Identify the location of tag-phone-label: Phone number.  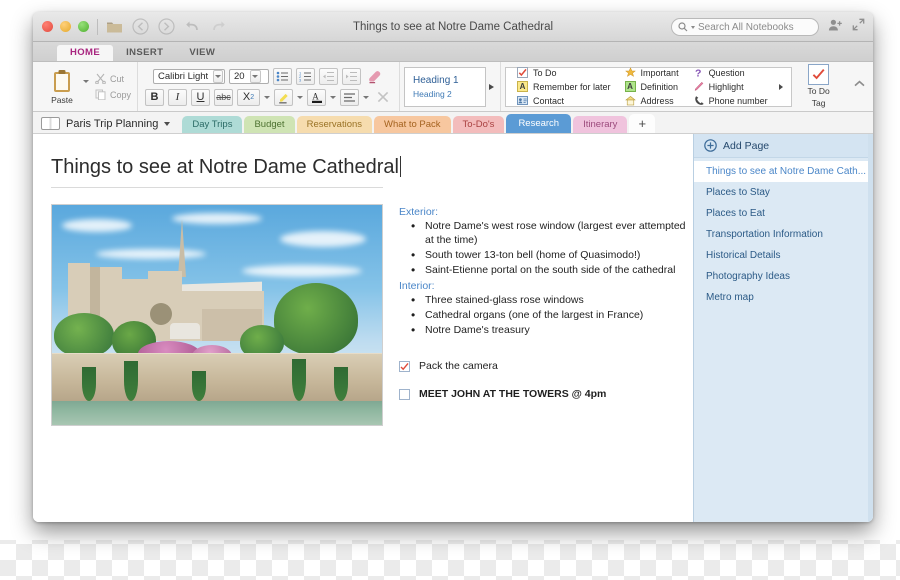
(738, 100).